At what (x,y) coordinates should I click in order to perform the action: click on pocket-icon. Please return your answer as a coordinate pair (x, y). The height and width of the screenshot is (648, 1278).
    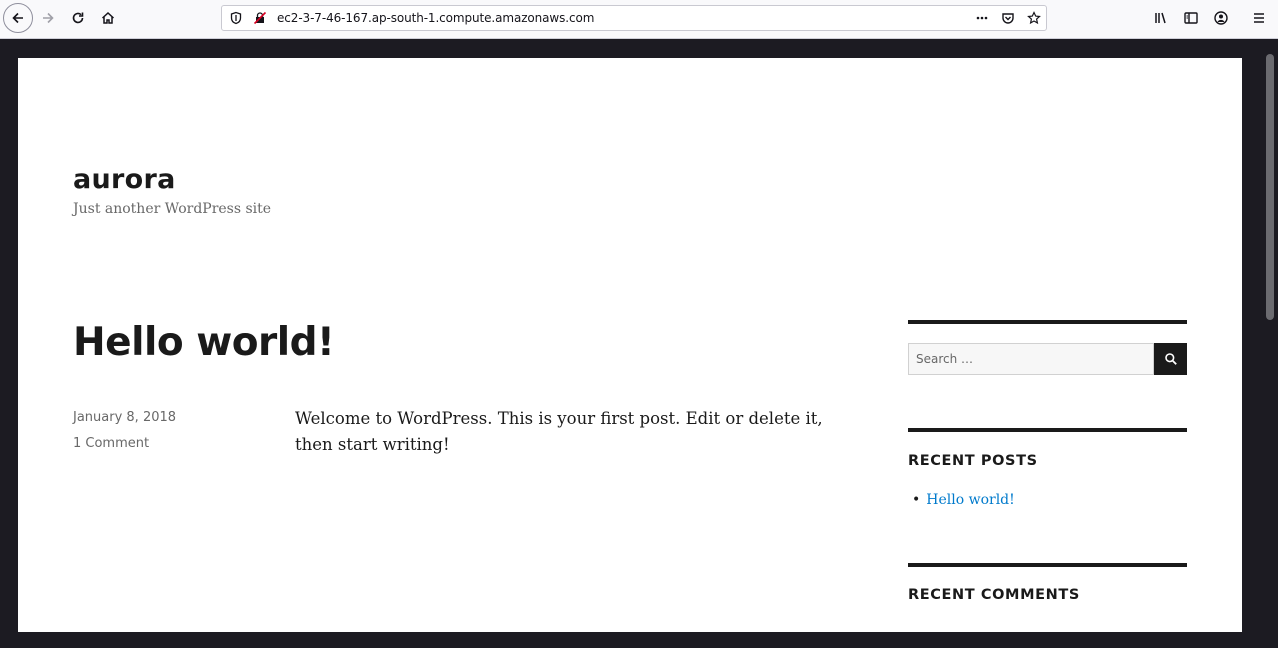
    Looking at the image, I should click on (1008, 18).